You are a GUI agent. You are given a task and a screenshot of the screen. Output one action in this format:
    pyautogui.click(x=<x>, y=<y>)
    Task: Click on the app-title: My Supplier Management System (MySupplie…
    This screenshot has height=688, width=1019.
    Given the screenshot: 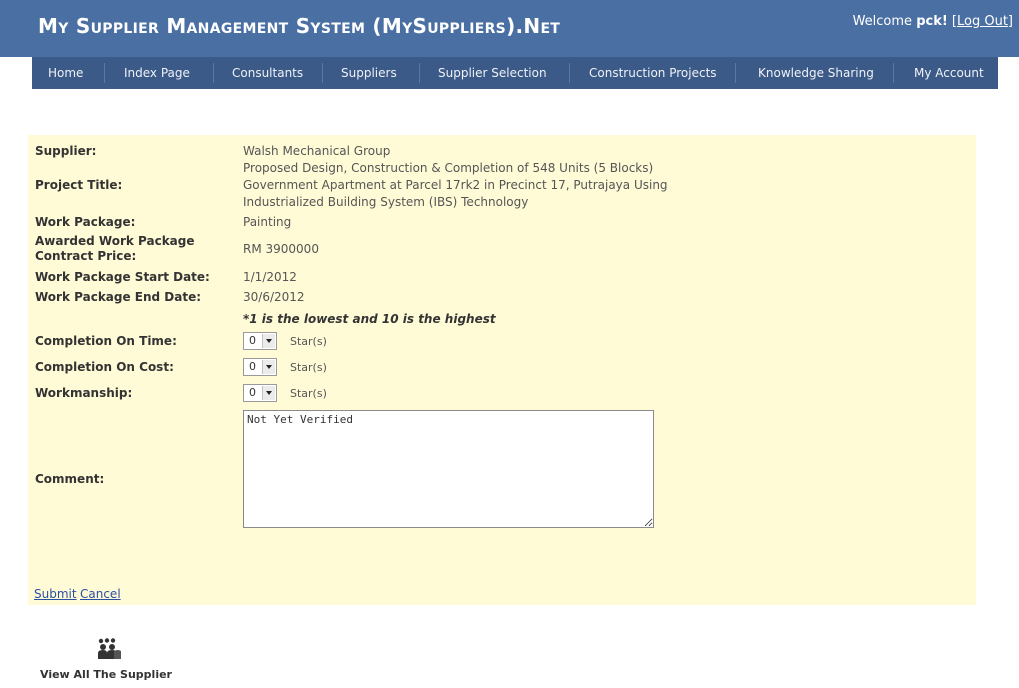 What is the action you would take?
    pyautogui.click(x=299, y=26)
    